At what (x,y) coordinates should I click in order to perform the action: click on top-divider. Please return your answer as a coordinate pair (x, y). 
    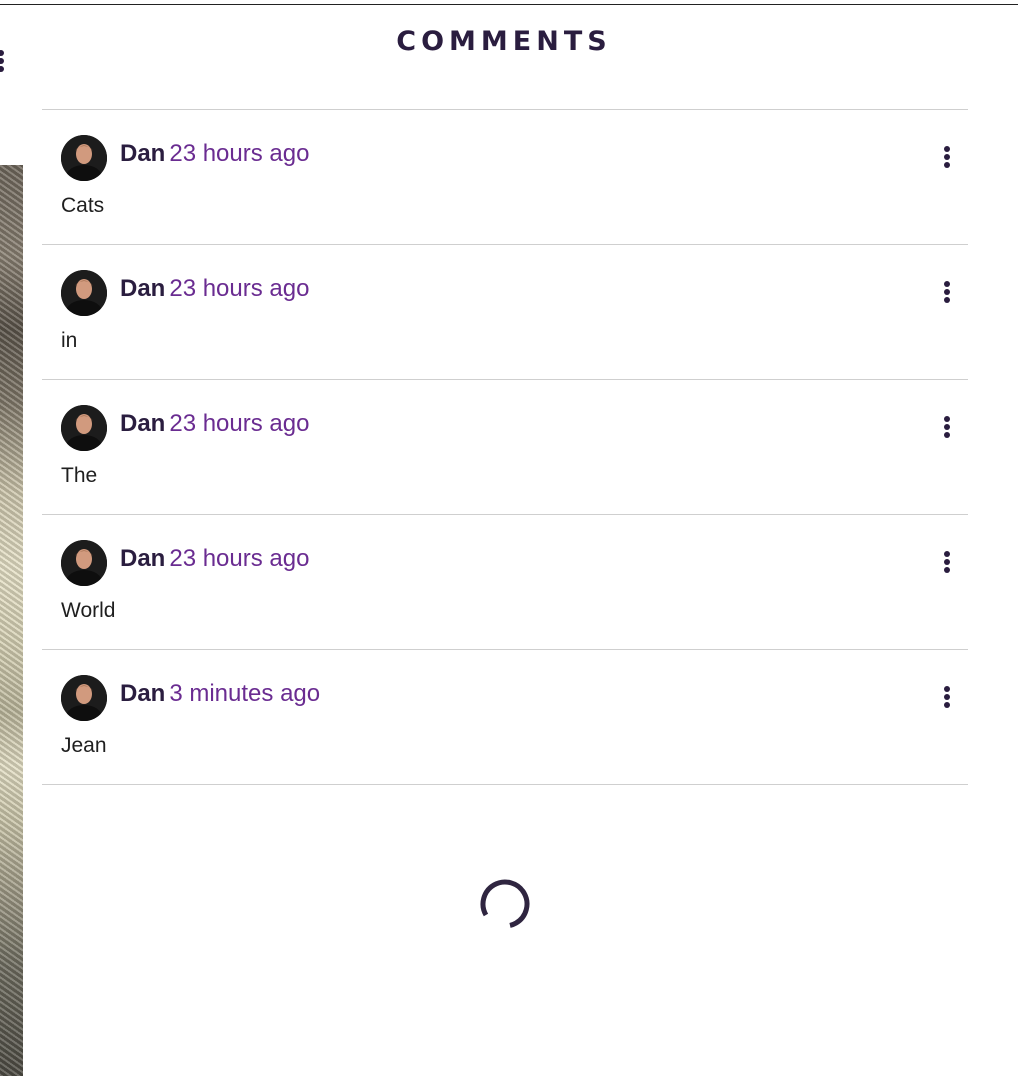
    Looking at the image, I should click on (509, 4).